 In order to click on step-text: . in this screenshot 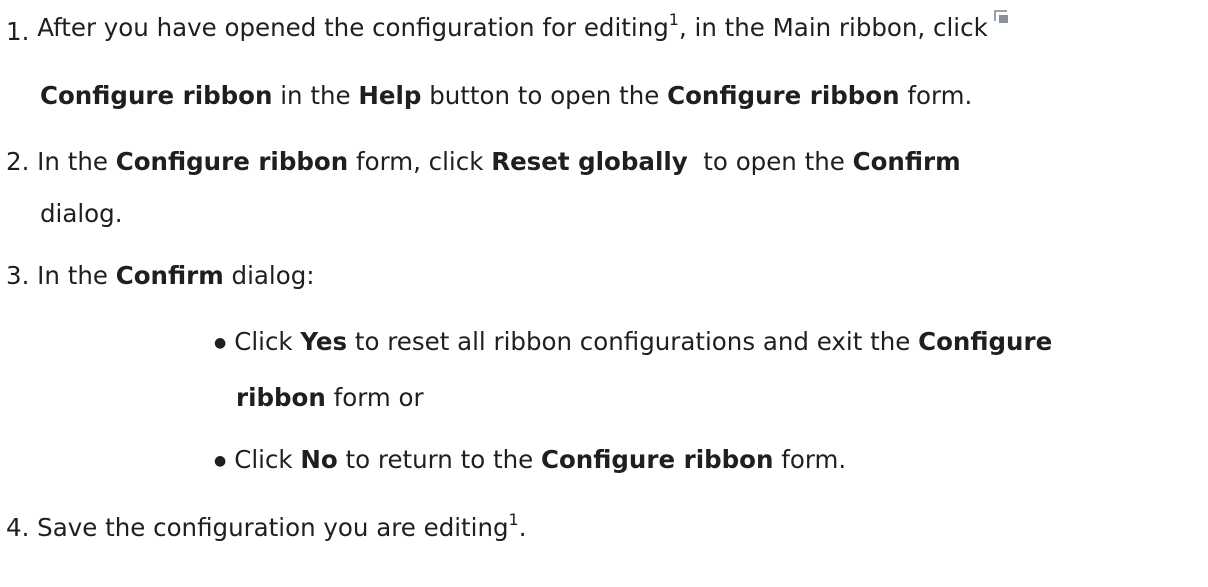, I will do `click(522, 527)`.